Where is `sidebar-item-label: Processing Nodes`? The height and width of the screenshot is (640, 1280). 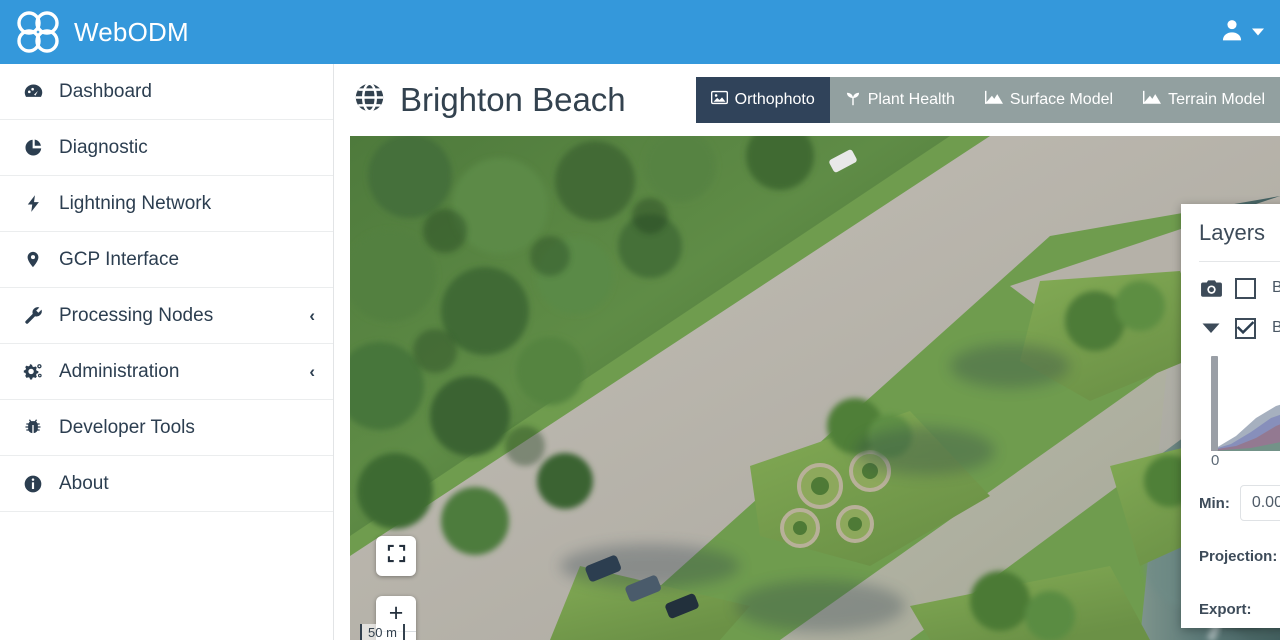 sidebar-item-label: Processing Nodes is located at coordinates (136, 315).